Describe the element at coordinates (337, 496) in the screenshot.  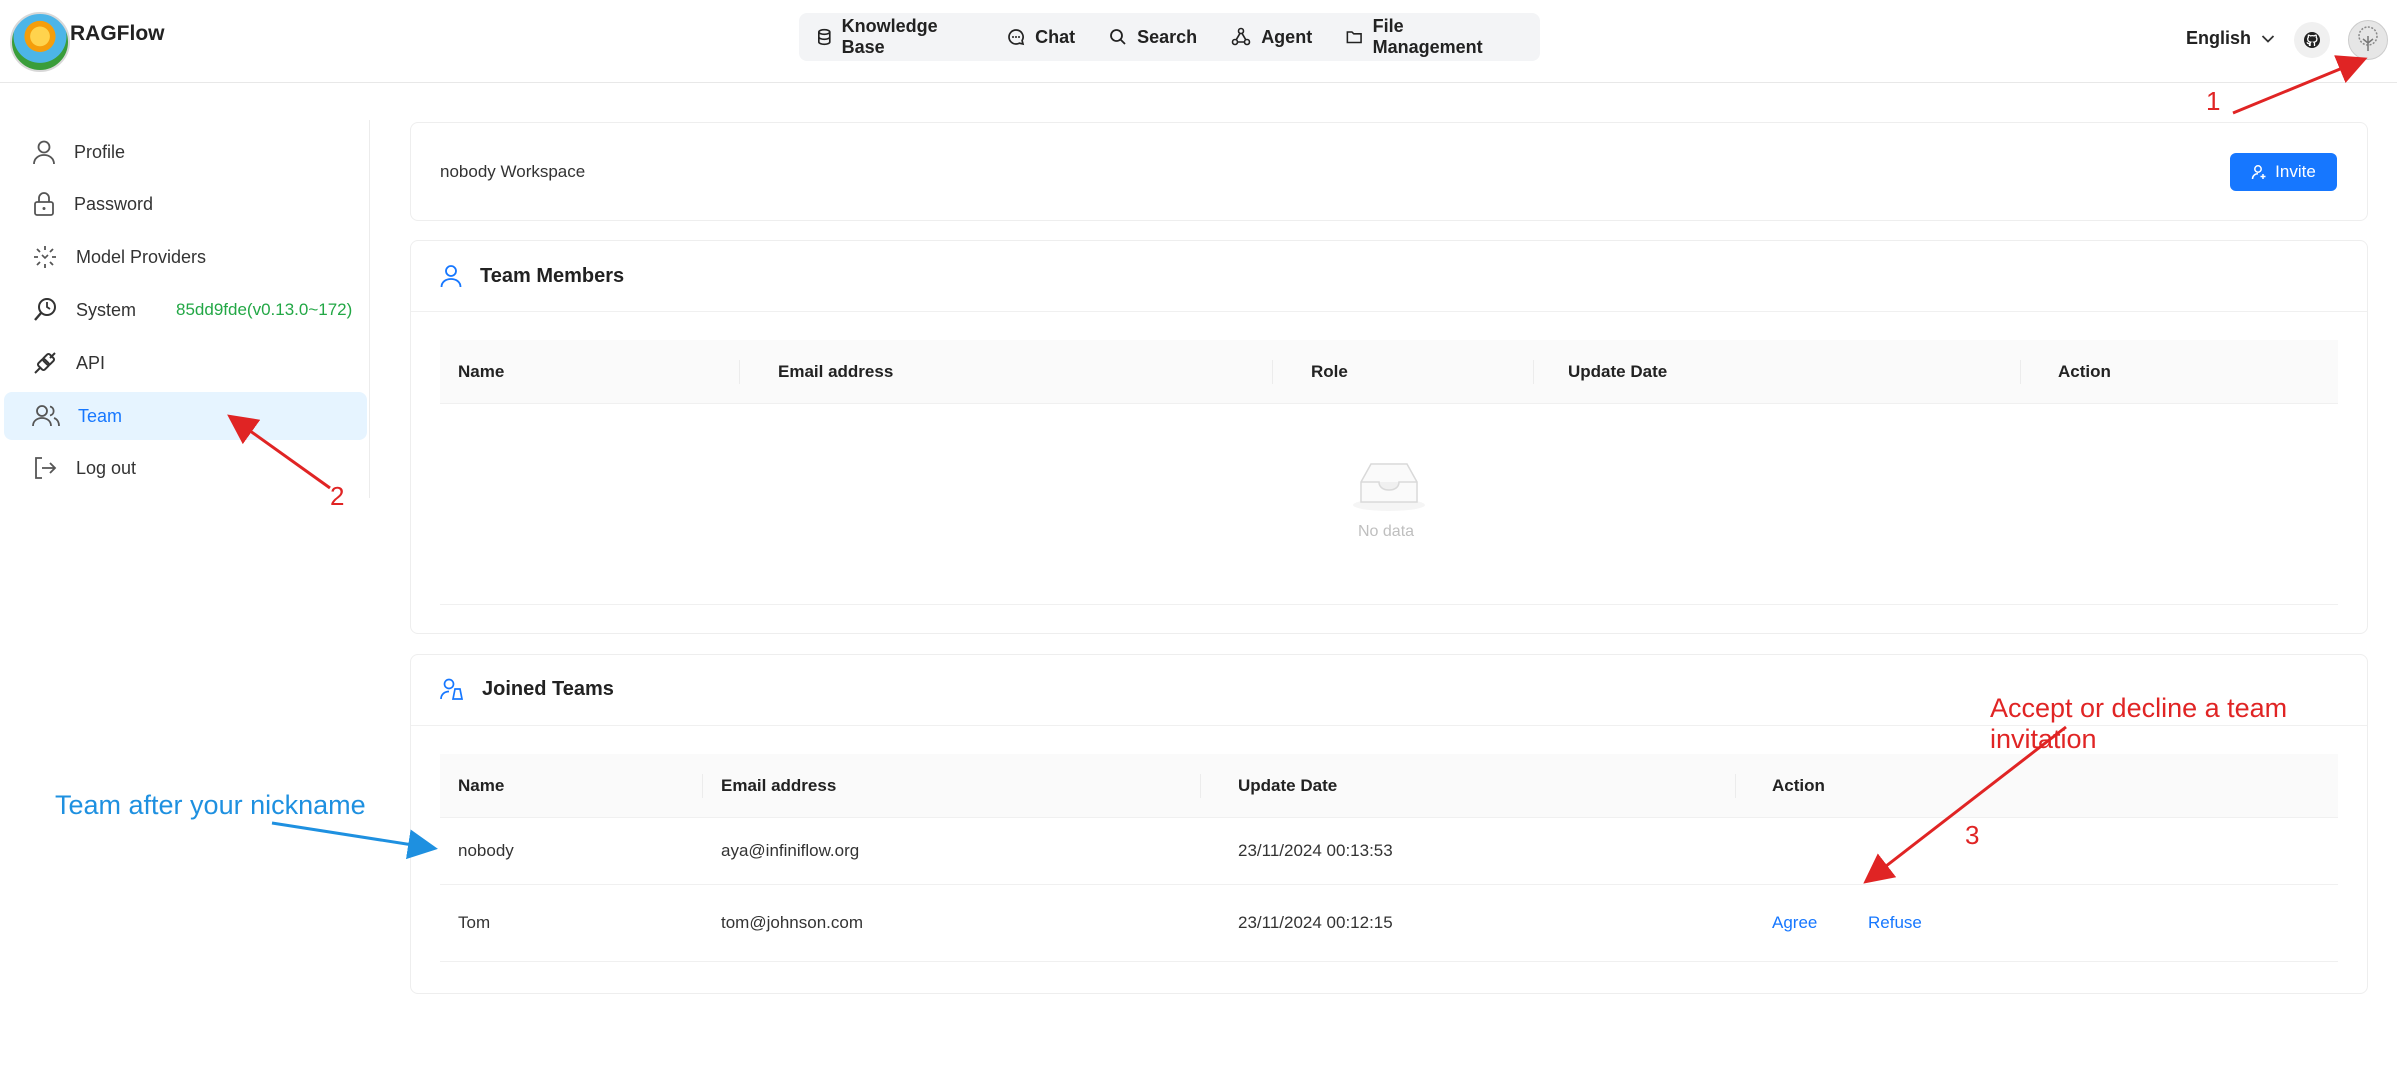
I see `annotation-number-2: 2` at that location.